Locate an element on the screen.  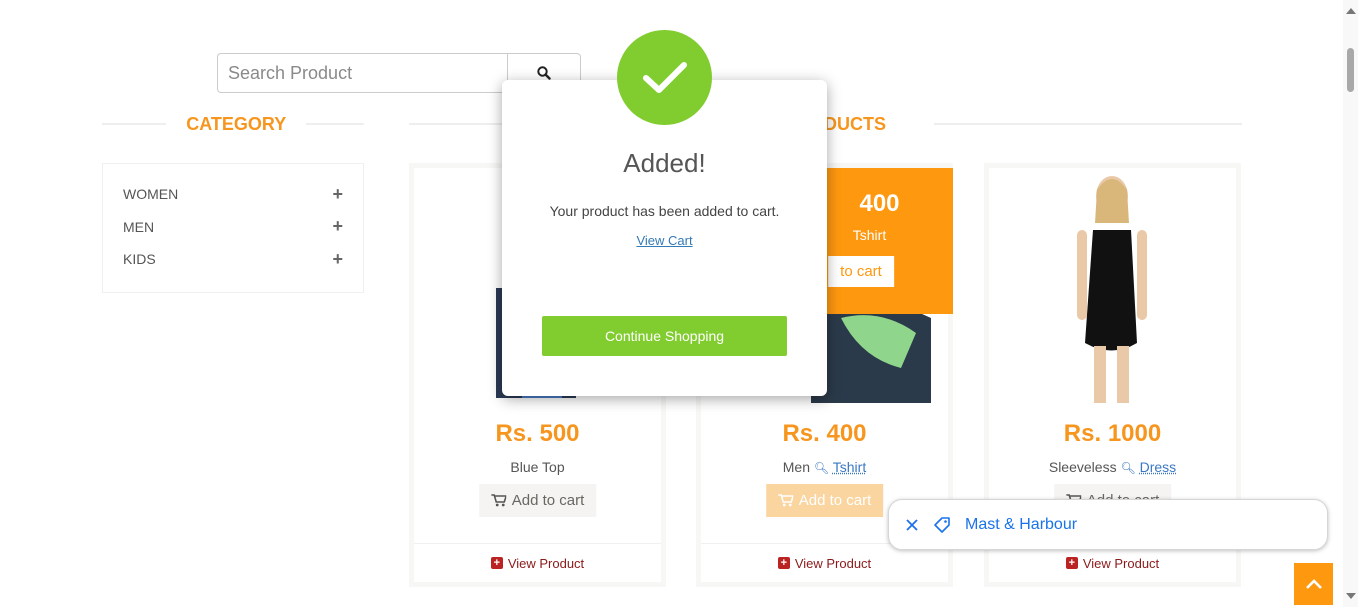
tag-icon is located at coordinates (942, 524).